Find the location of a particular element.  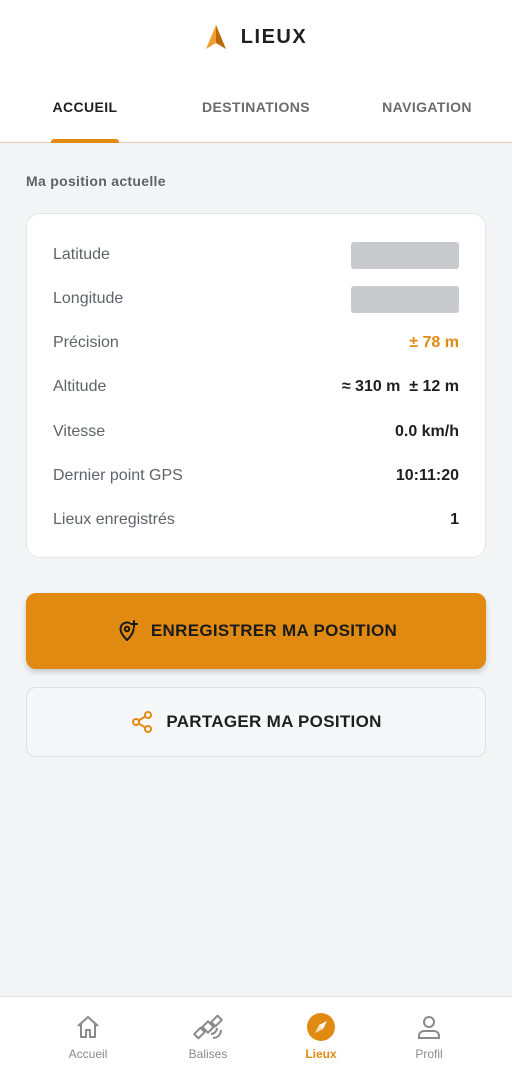

nav-label: Lieux is located at coordinates (321, 1054).